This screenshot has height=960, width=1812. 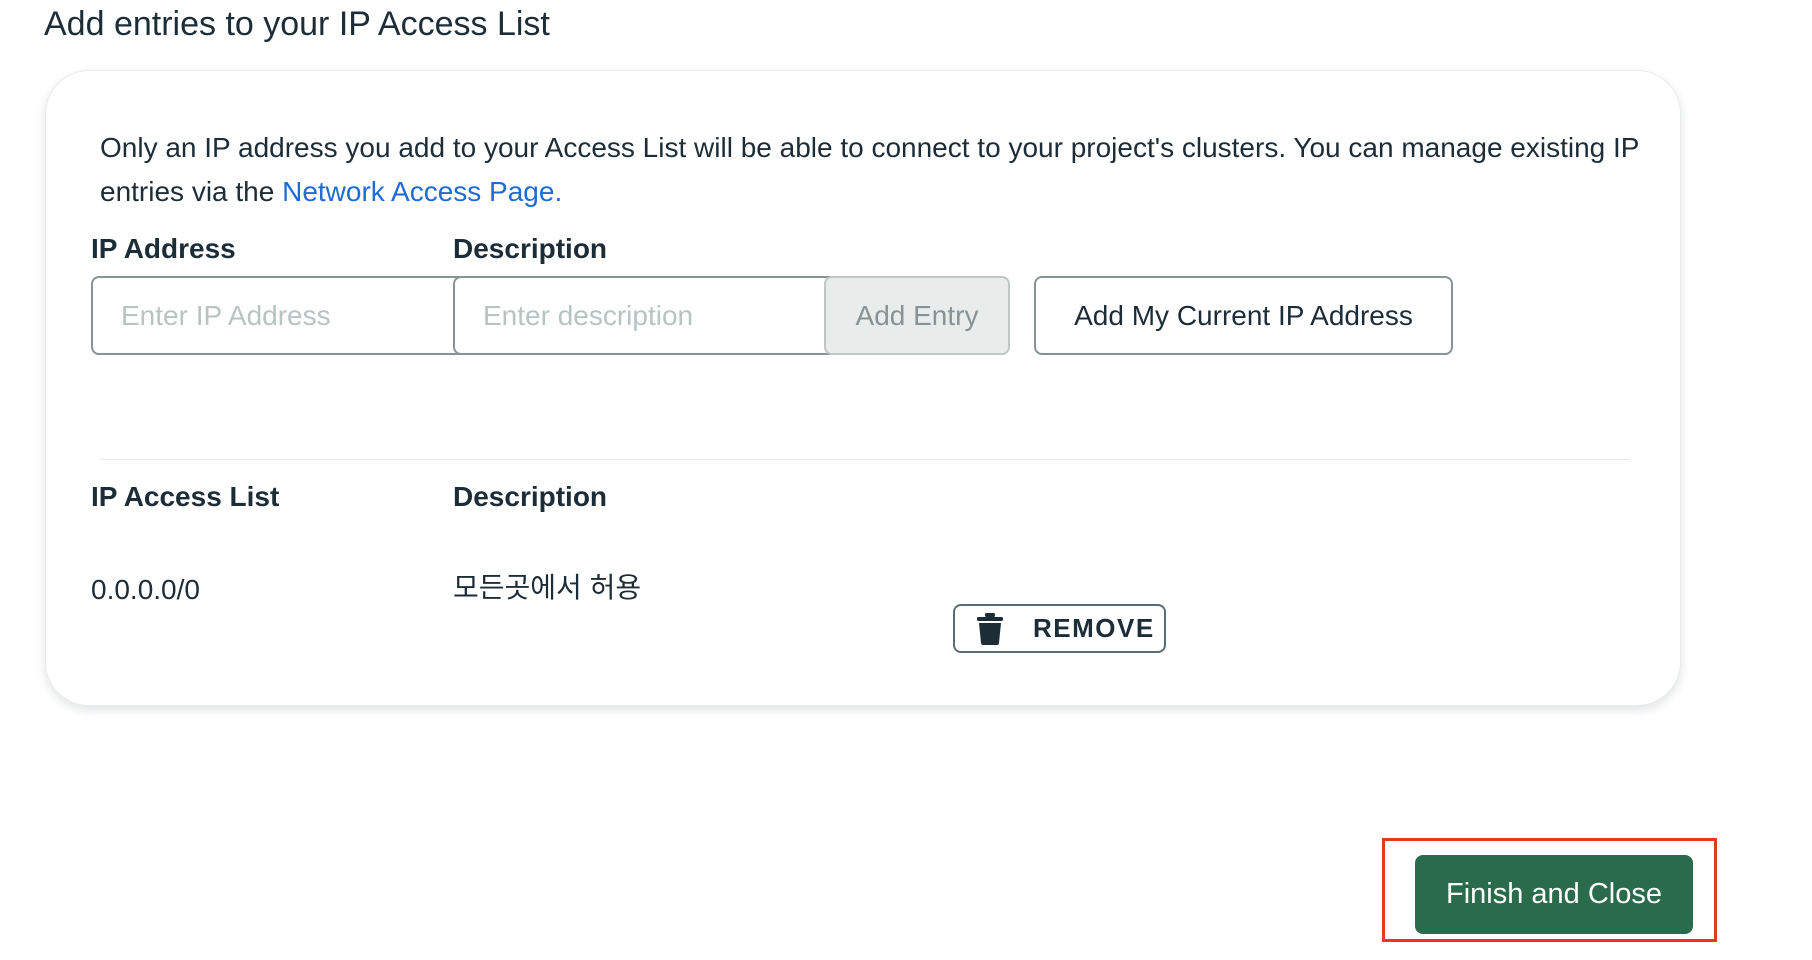 I want to click on description-label: Description, so click(x=530, y=248).